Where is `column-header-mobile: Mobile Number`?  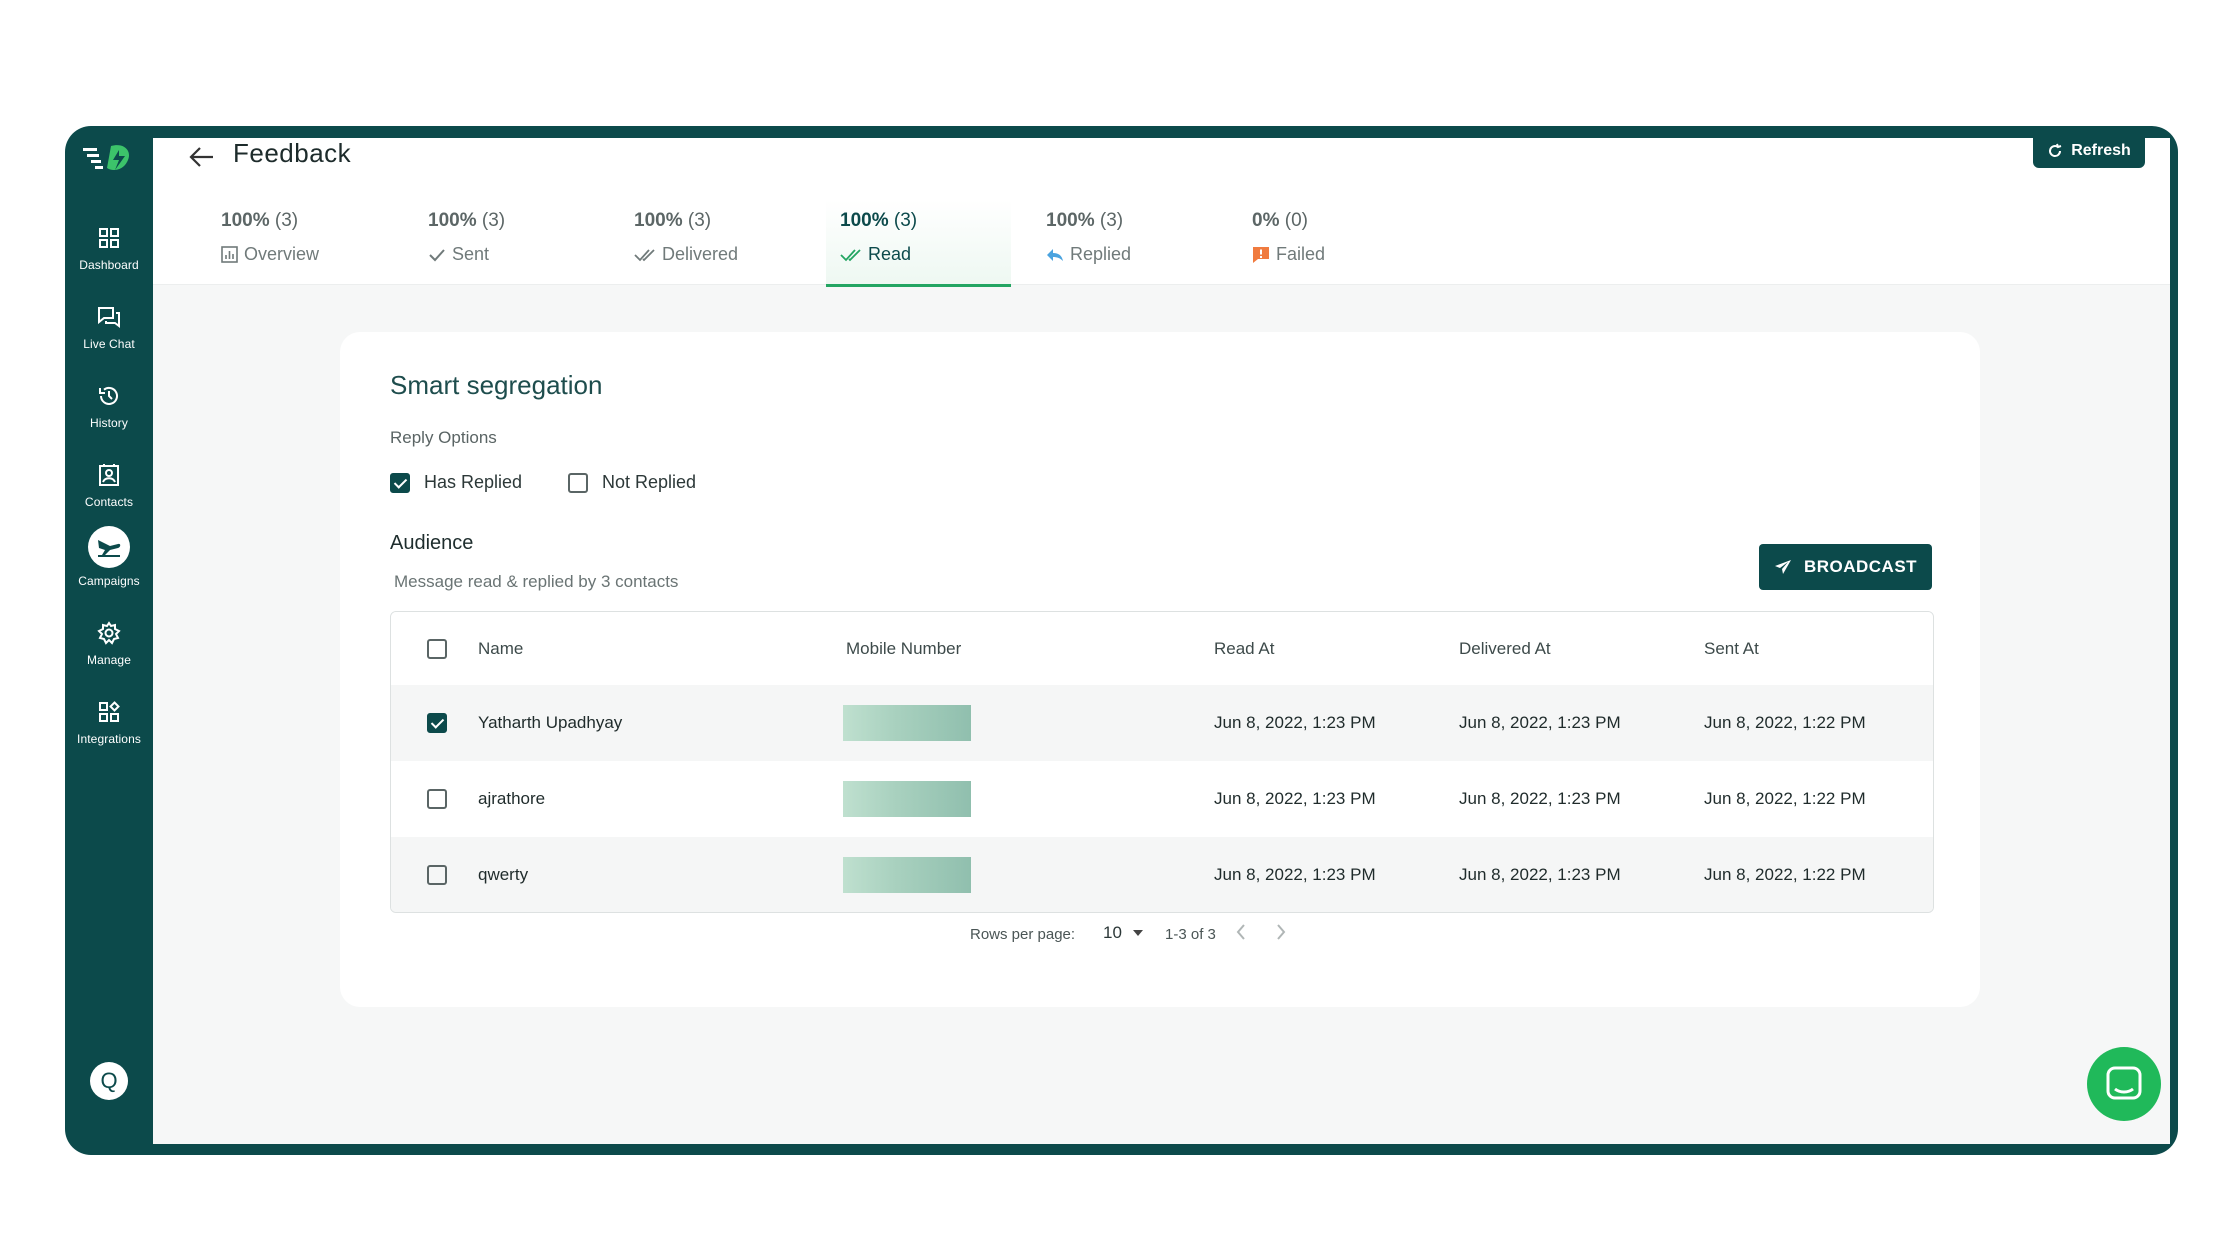 column-header-mobile: Mobile Number is located at coordinates (903, 649).